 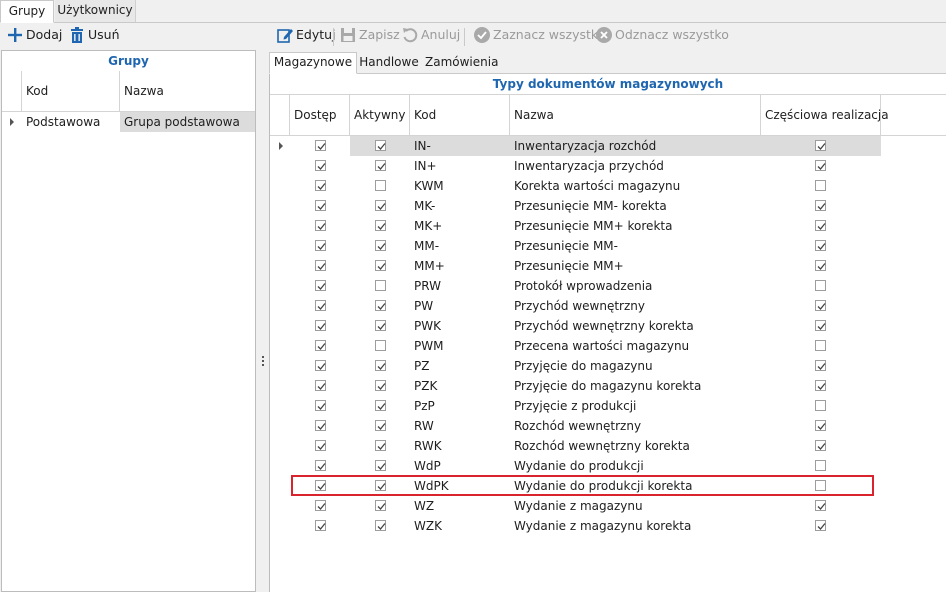 What do you see at coordinates (306, 35) in the screenshot?
I see `edit-button: Edytuj` at bounding box center [306, 35].